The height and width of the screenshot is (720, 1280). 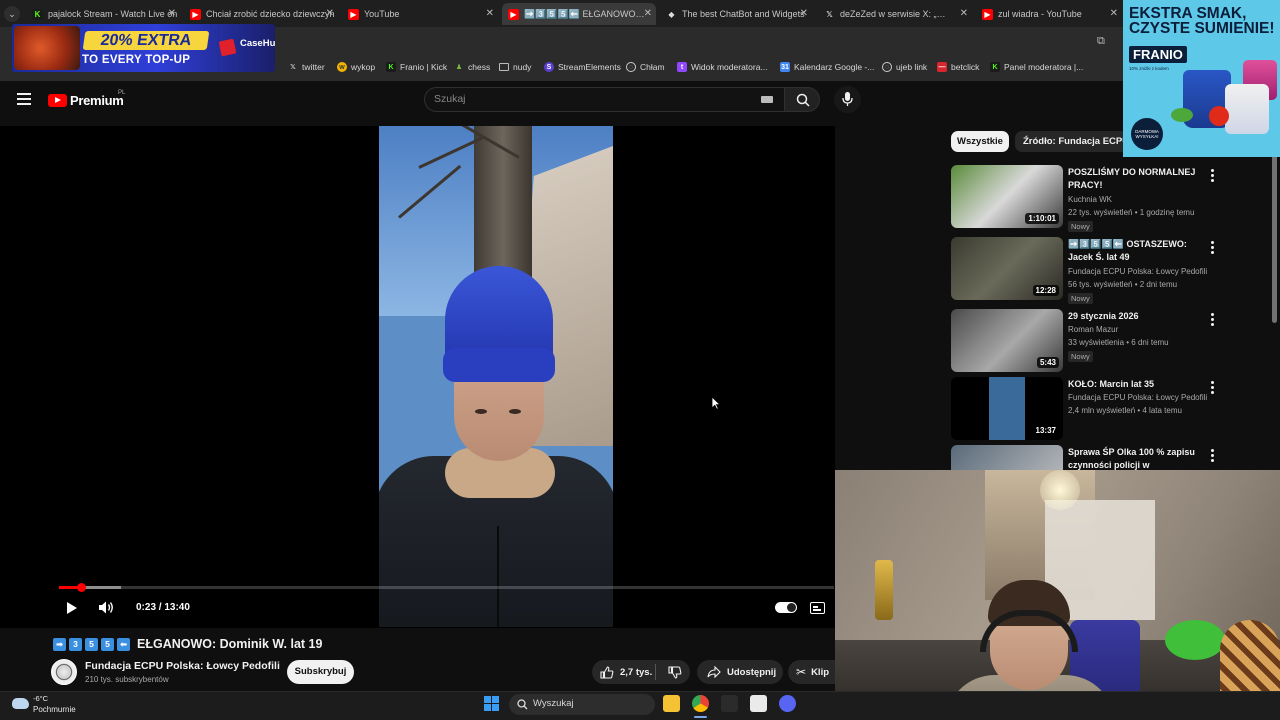 What do you see at coordinates (739, 14) in the screenshot?
I see `browser-tab: ◆ The best ChatBot and Widgets ✕` at bounding box center [739, 14].